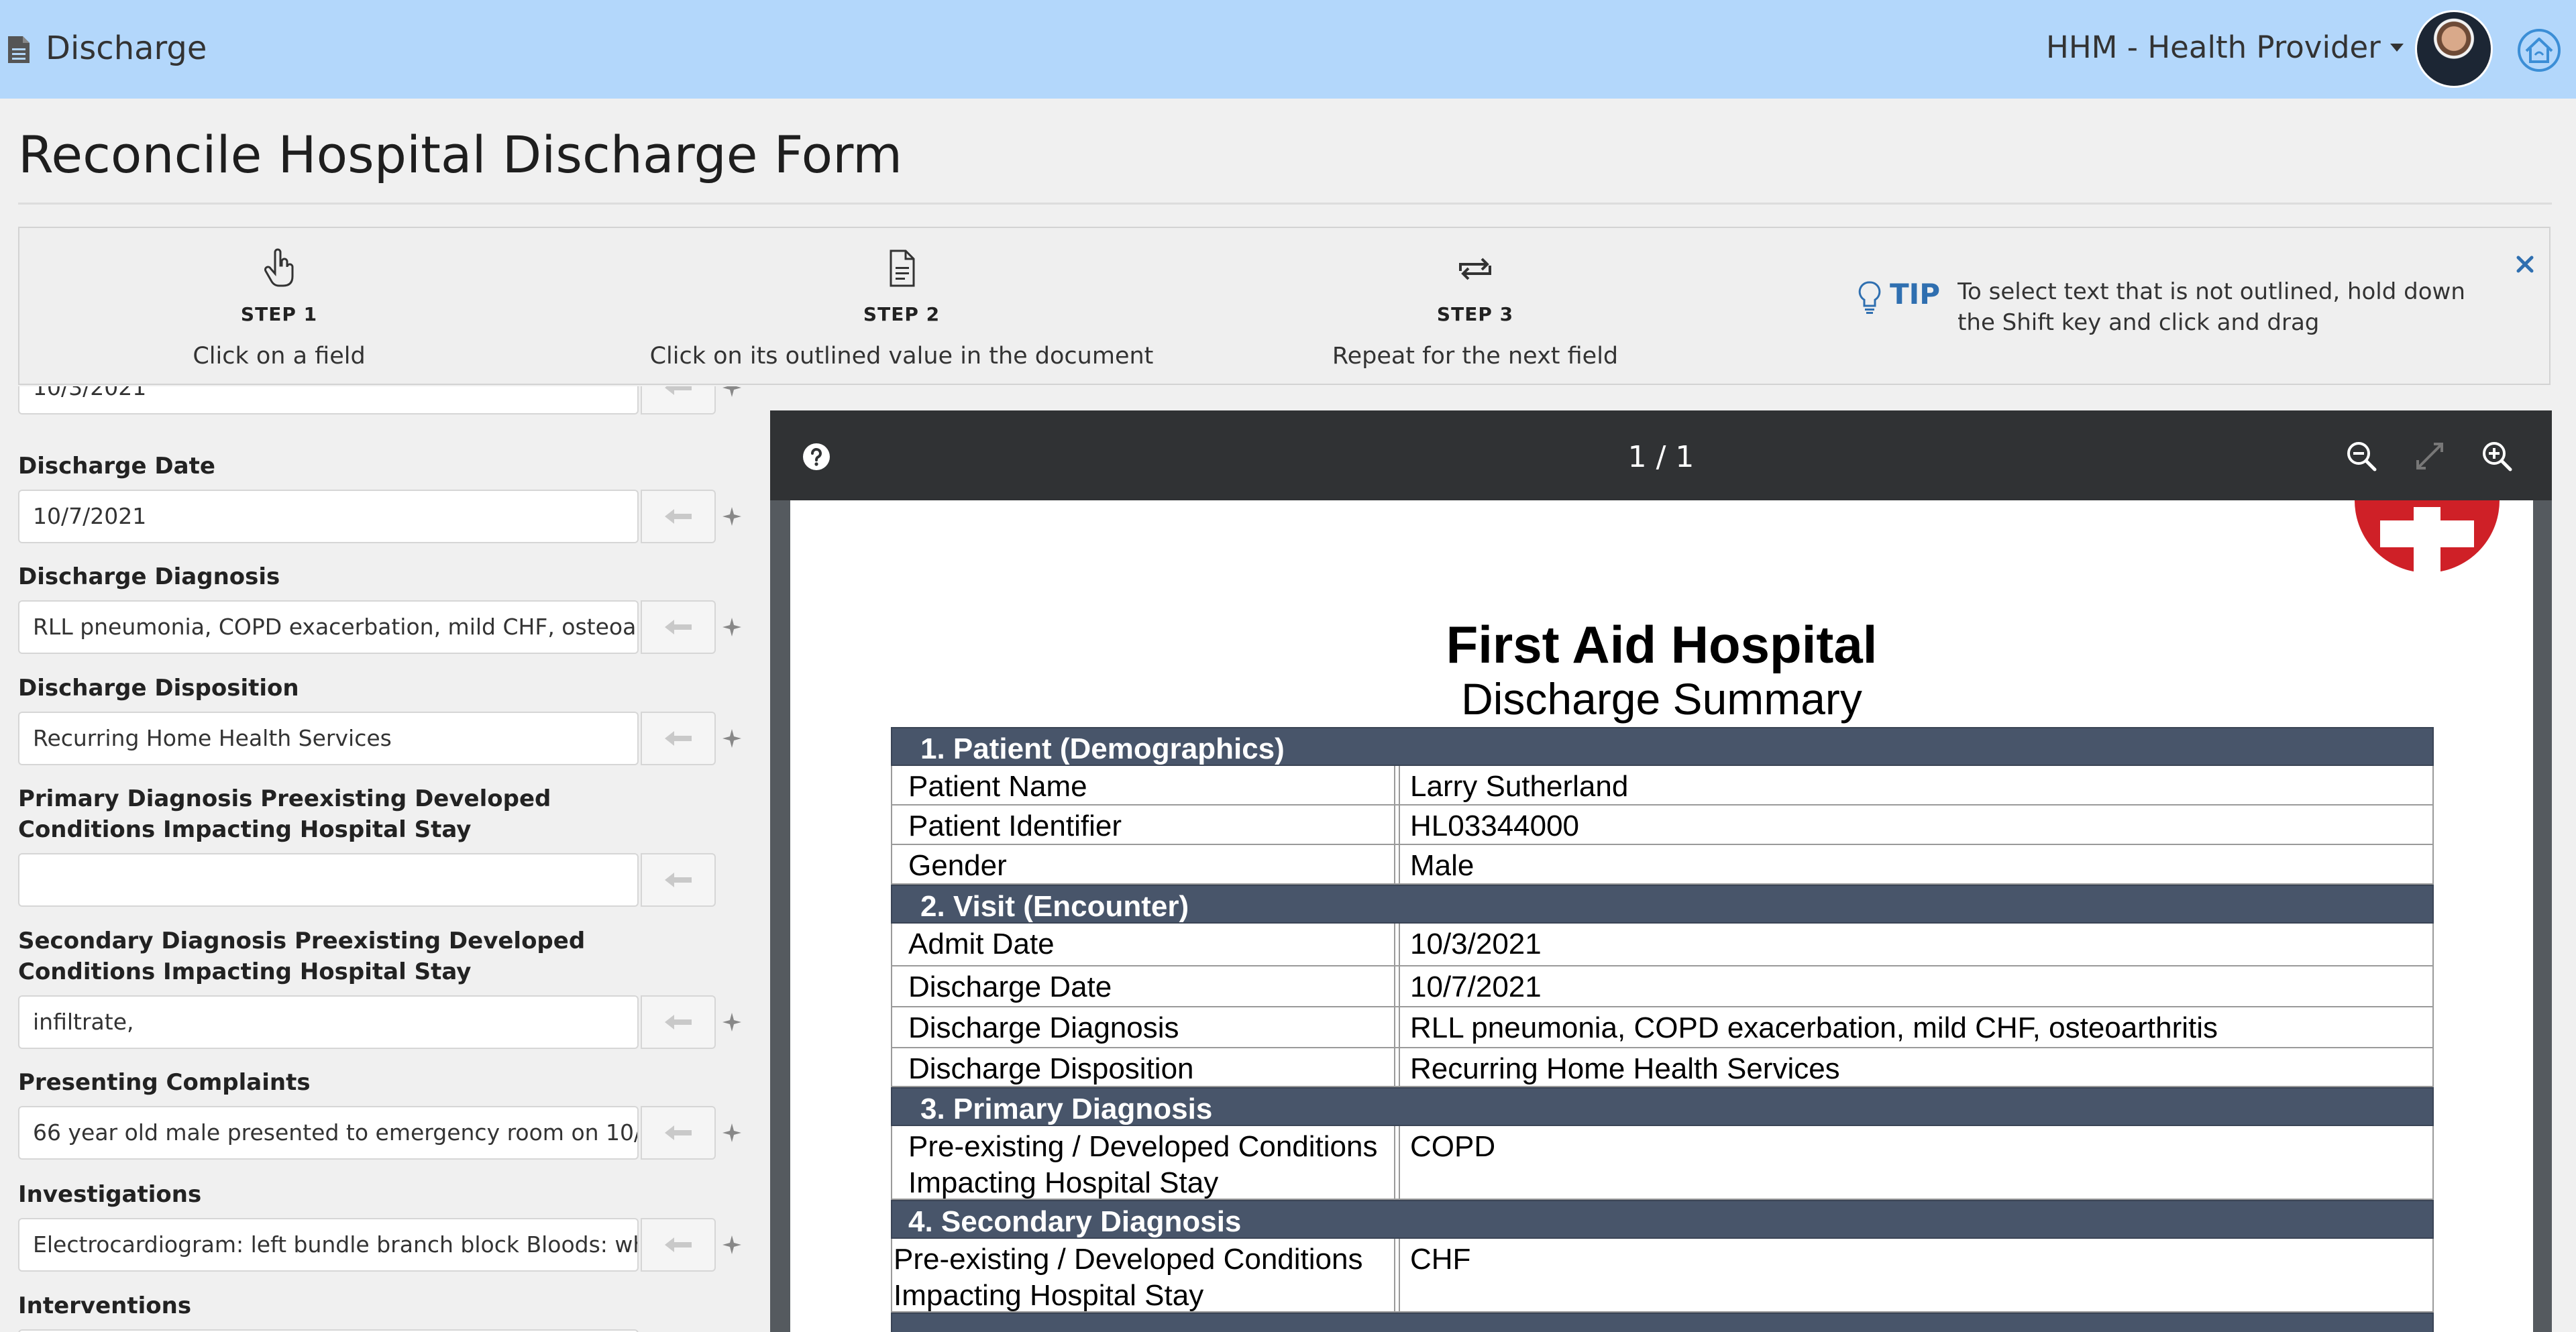 The image size is (2576, 1332). I want to click on section-header, so click(1662, 1322).